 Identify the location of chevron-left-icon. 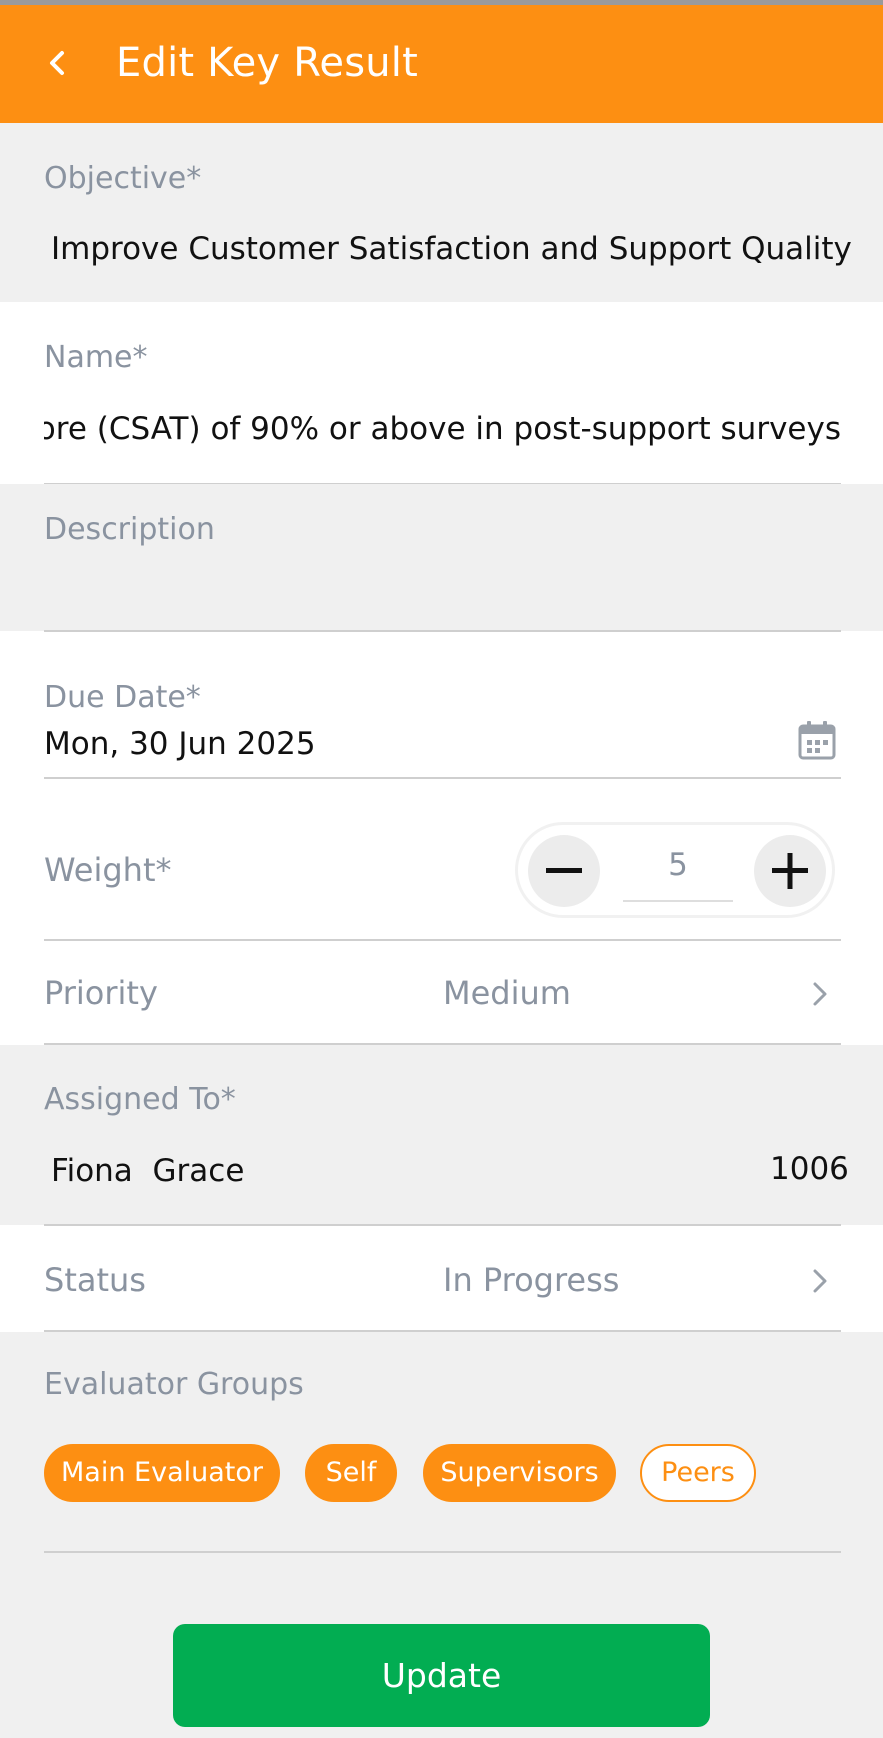
(57, 63).